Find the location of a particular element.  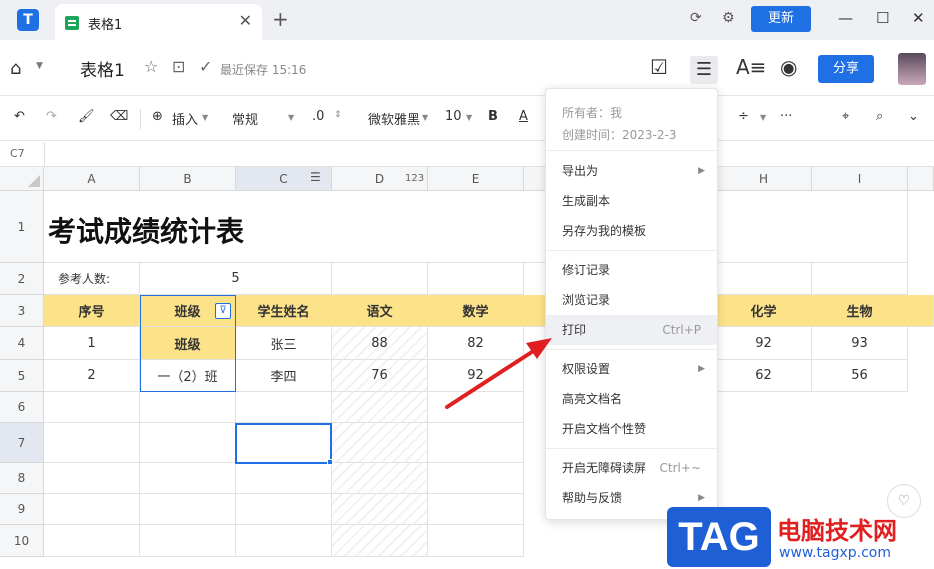

red-annotation-arrow-icon is located at coordinates (498, 373).